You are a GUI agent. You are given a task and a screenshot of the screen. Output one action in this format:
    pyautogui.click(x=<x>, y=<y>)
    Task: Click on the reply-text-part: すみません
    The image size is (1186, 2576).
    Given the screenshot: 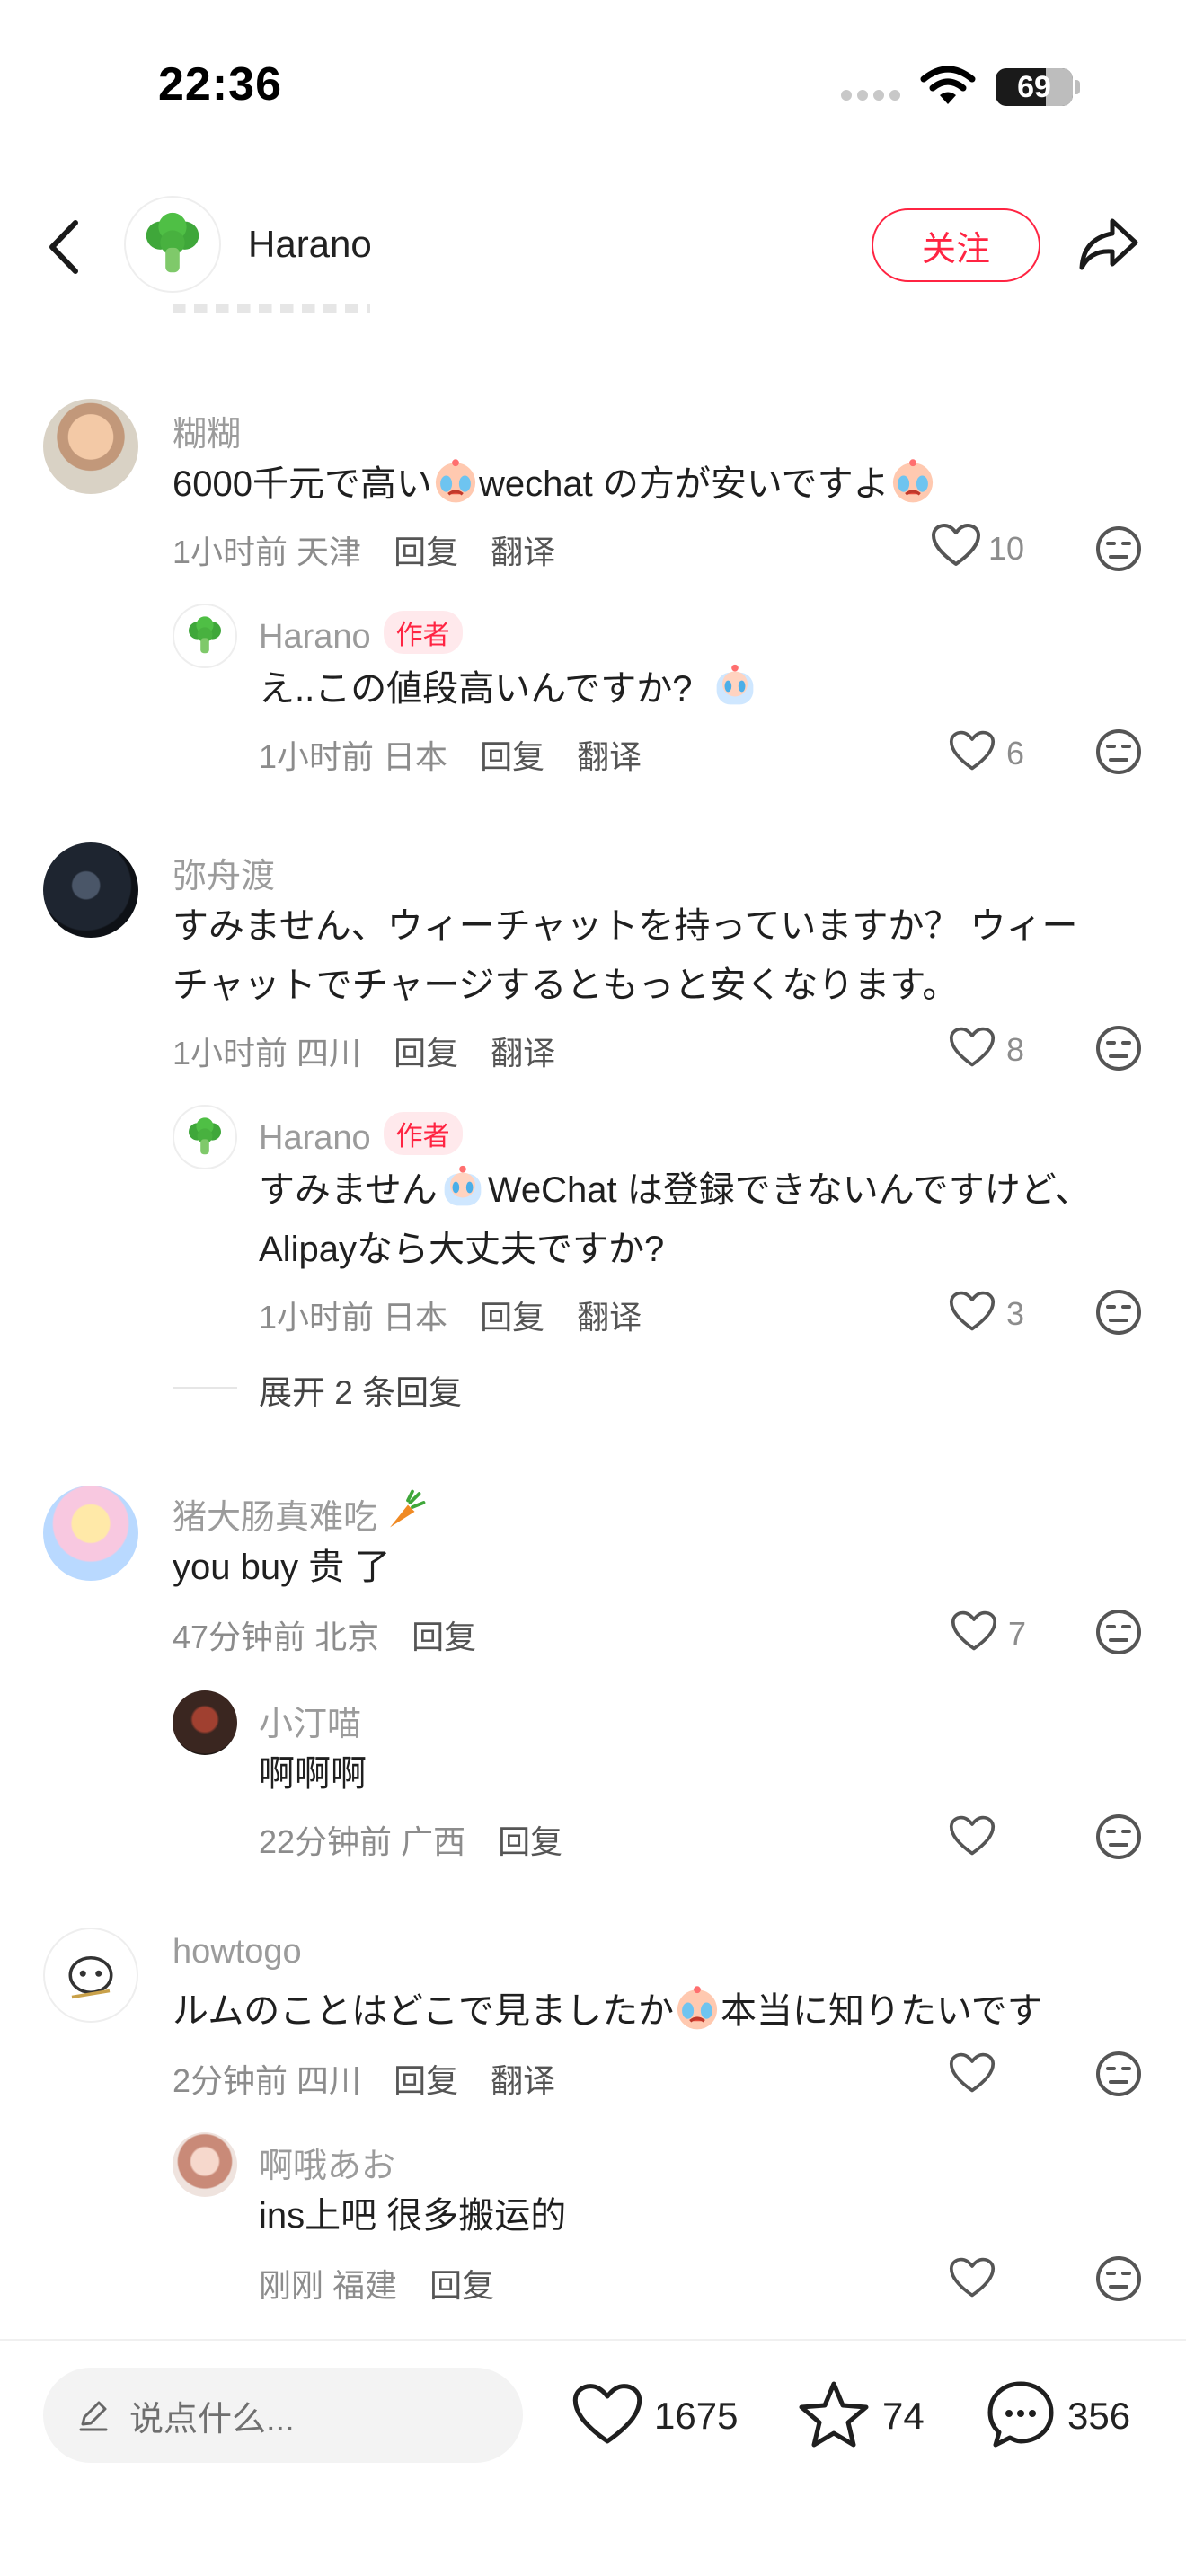 What is the action you would take?
    pyautogui.click(x=348, y=1190)
    